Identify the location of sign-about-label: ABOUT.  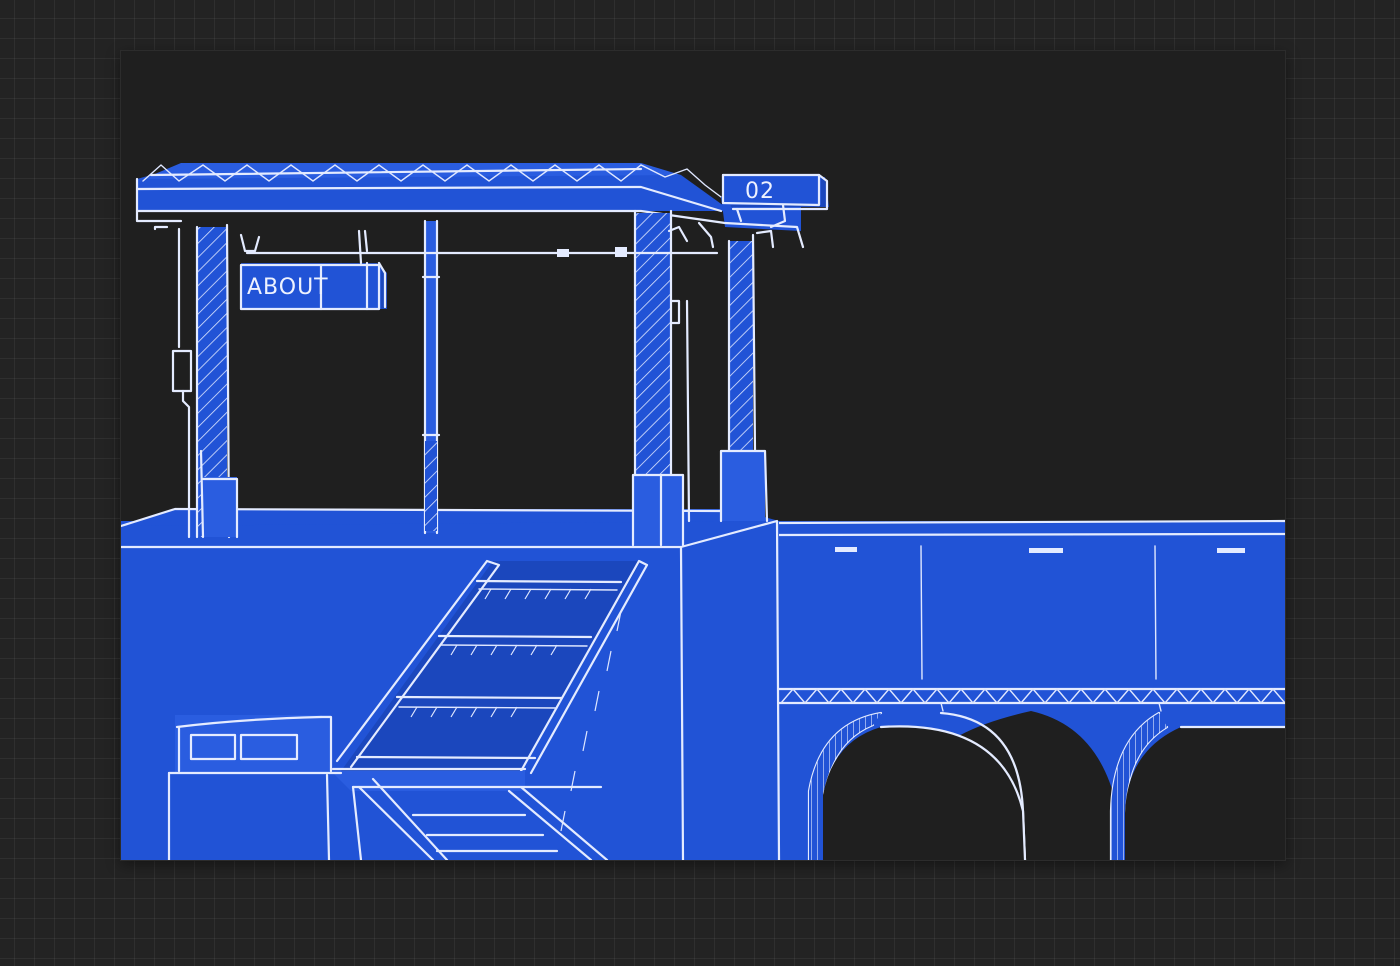
(288, 287).